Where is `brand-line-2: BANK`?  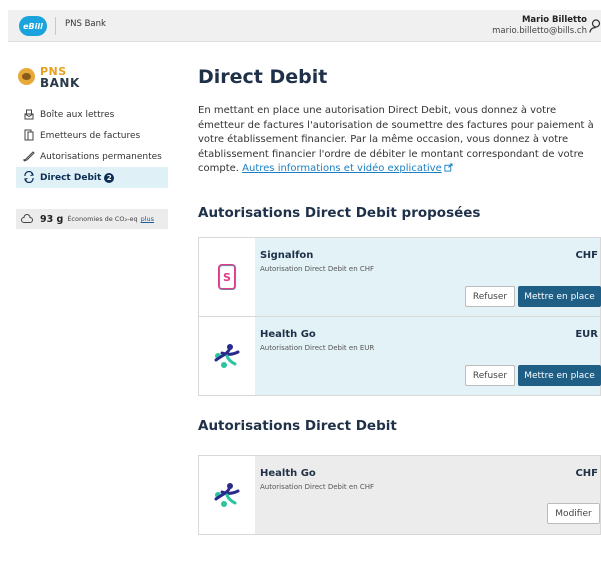
brand-line-2: BANK is located at coordinates (60, 83).